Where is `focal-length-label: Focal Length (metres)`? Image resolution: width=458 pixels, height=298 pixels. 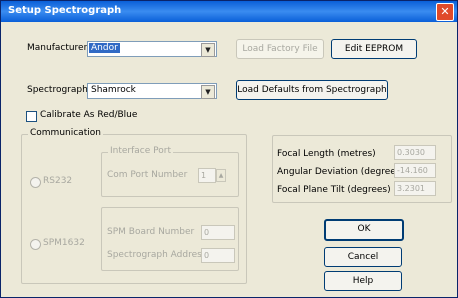 focal-length-label: Focal Length (metres) is located at coordinates (326, 154).